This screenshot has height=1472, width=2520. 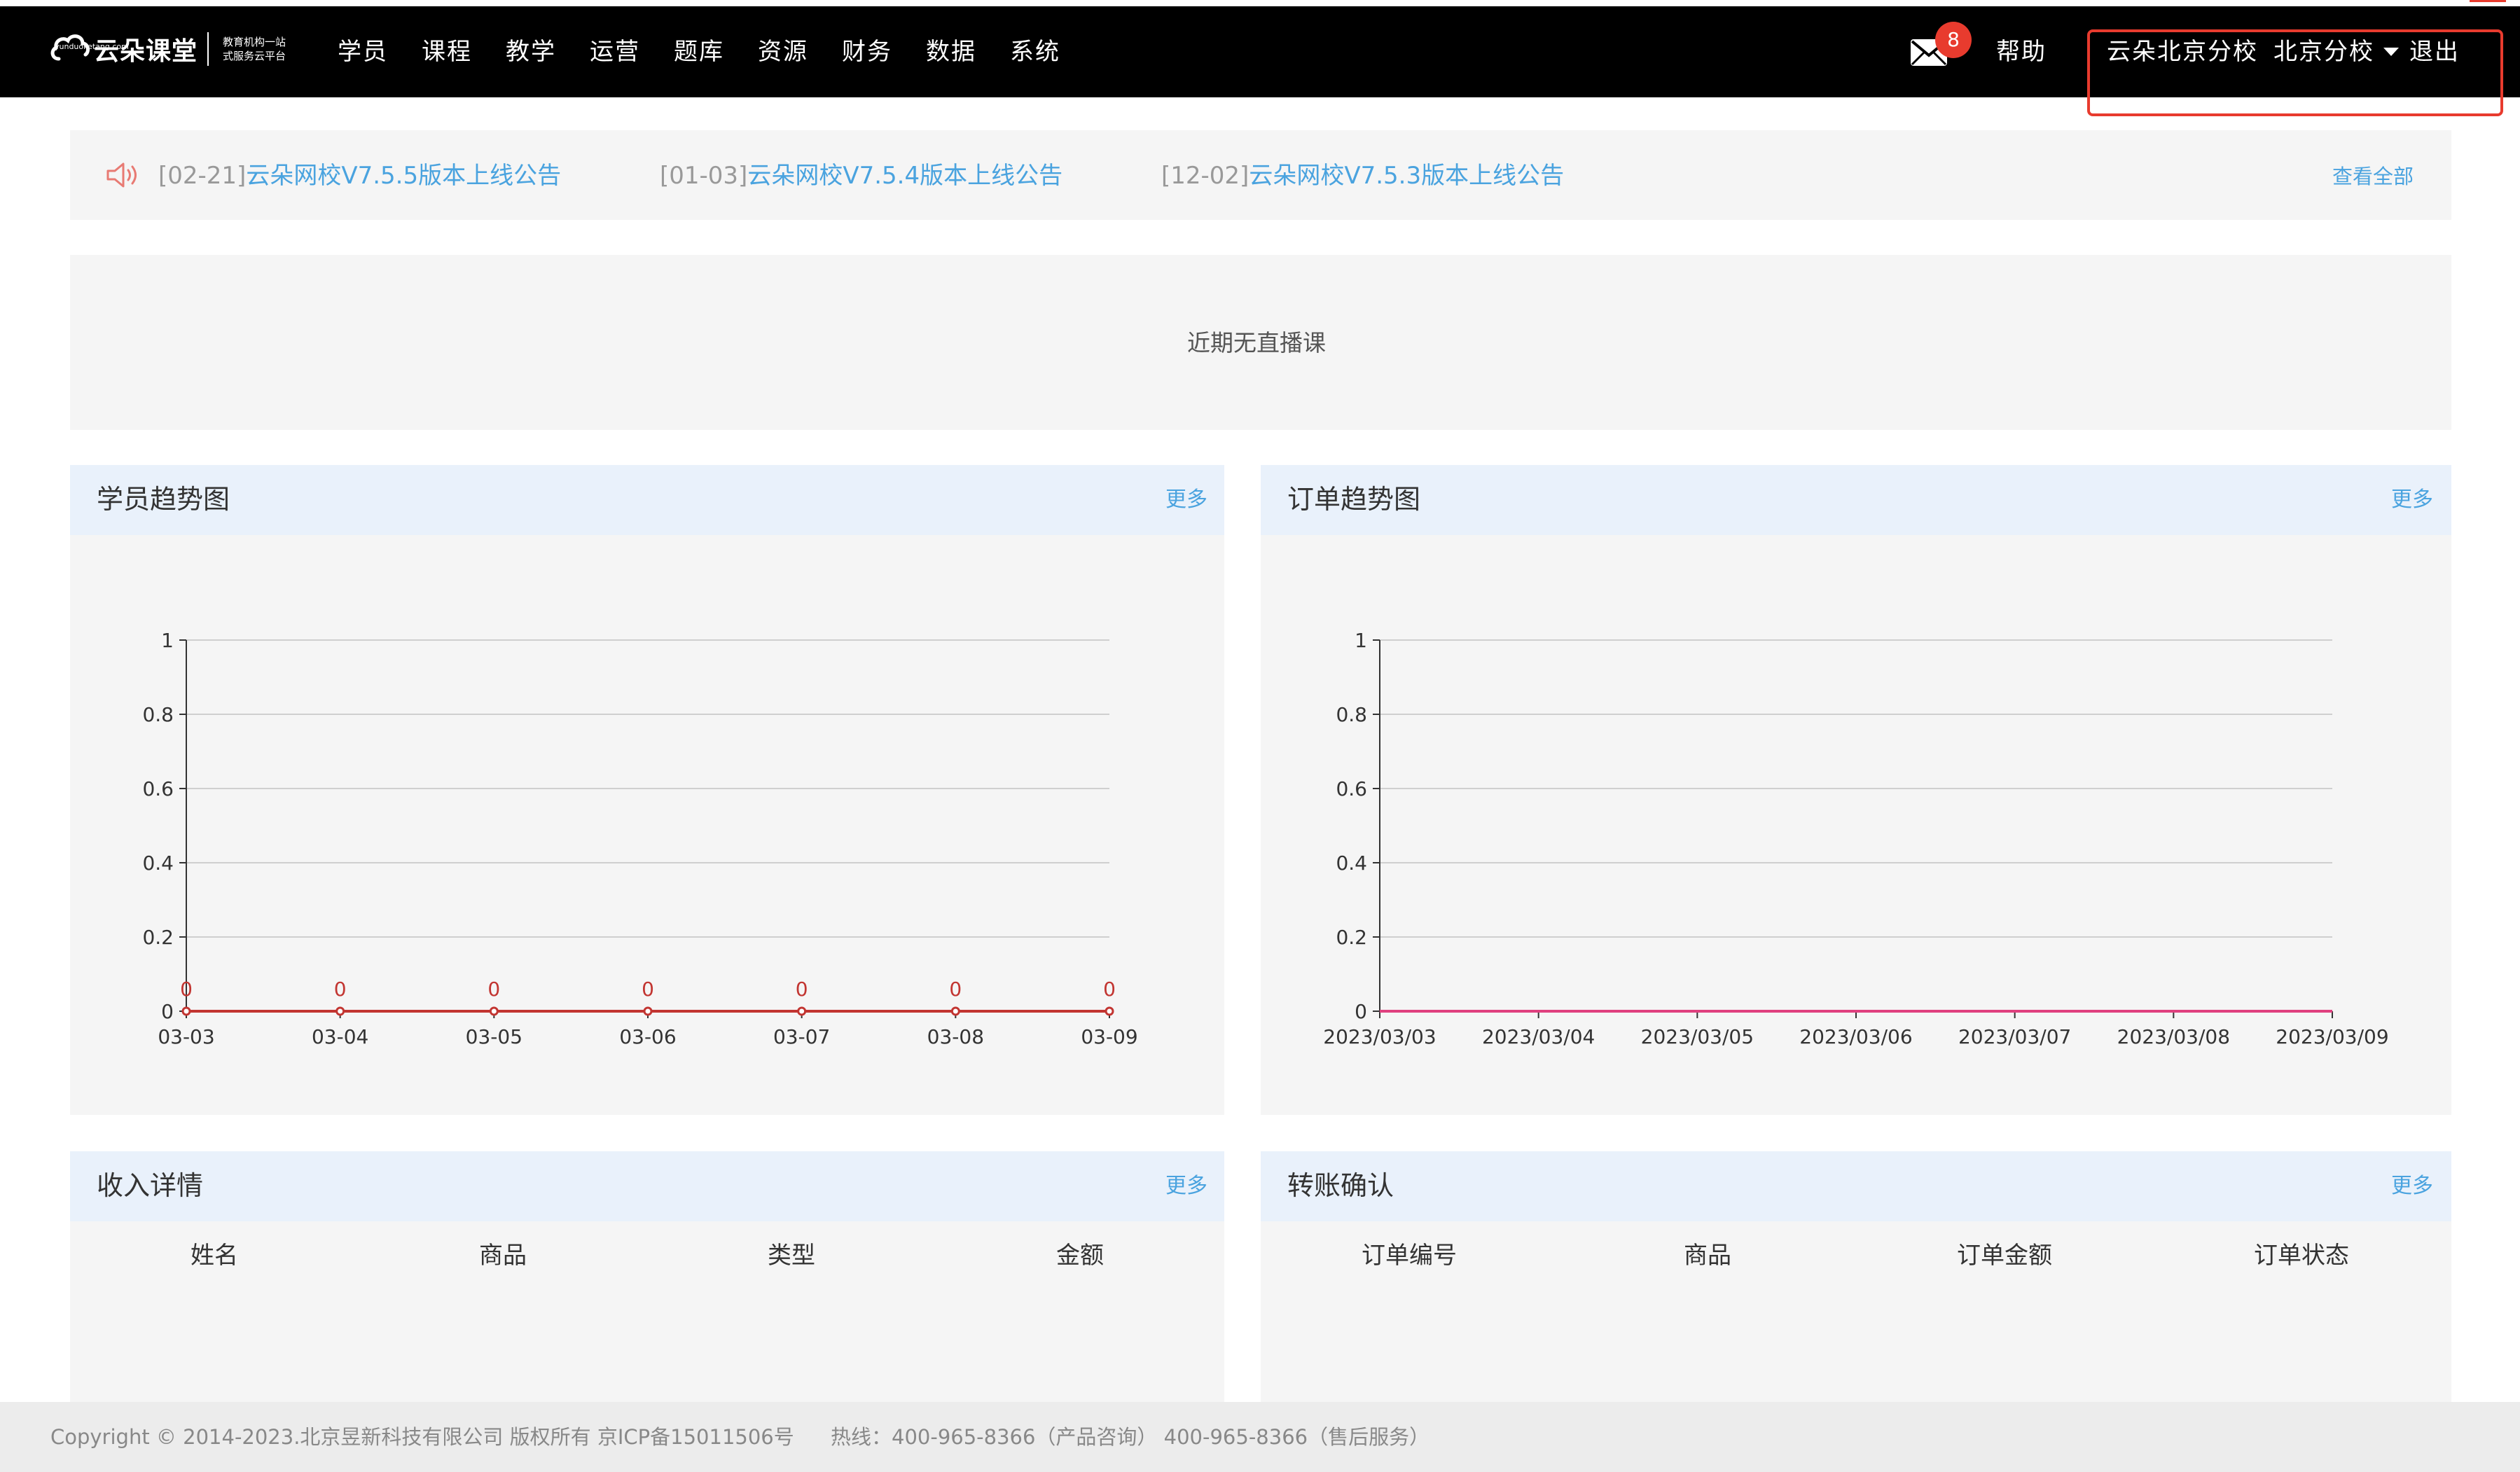 I want to click on logo-slogan: 教育机构一站 式服务云平台, so click(x=254, y=49).